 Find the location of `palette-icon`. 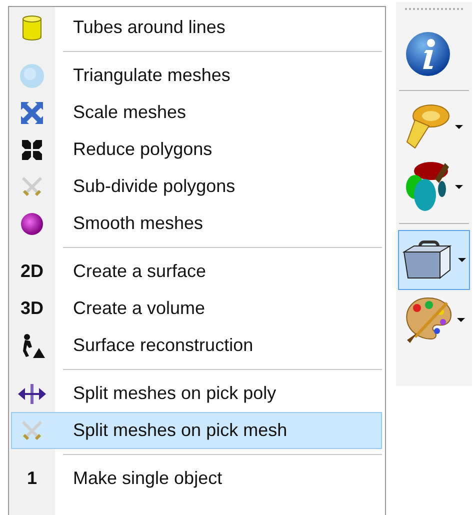

palette-icon is located at coordinates (428, 320).